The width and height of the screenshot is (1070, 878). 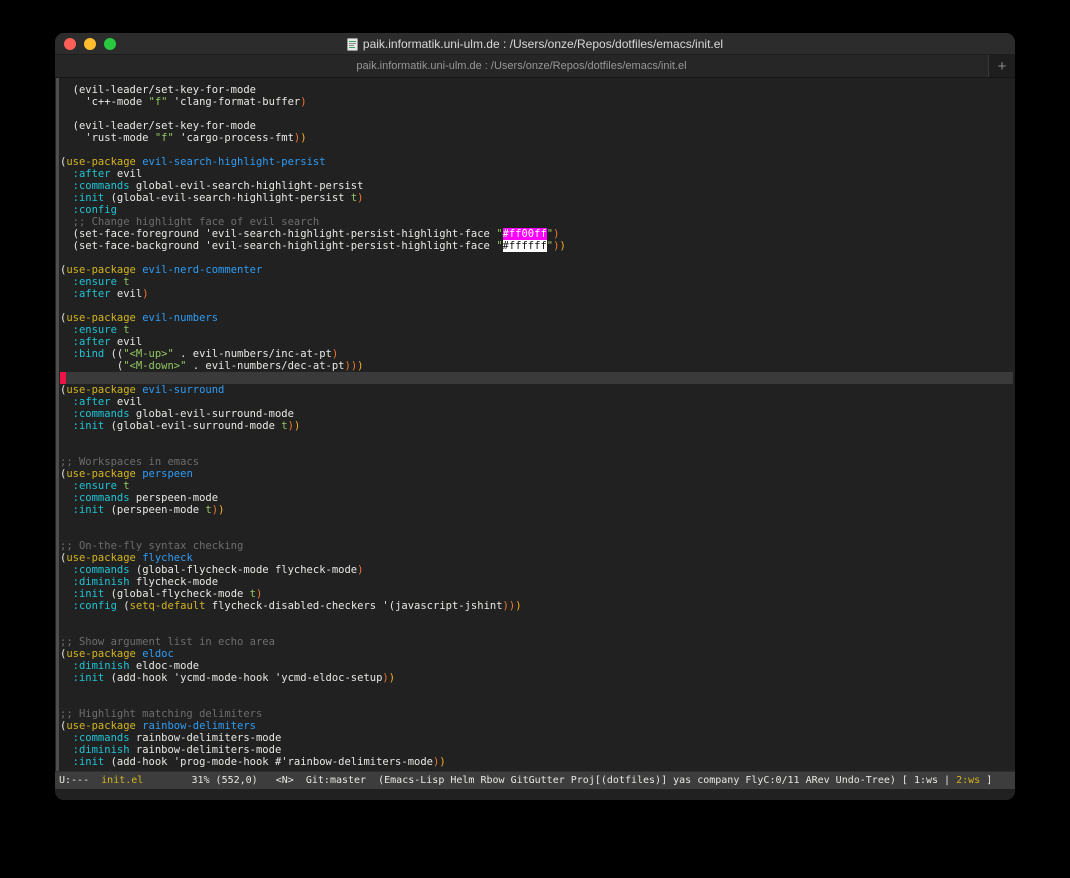 I want to click on code-line: (use-package evil-nerd-commenter, so click(x=536, y=270).